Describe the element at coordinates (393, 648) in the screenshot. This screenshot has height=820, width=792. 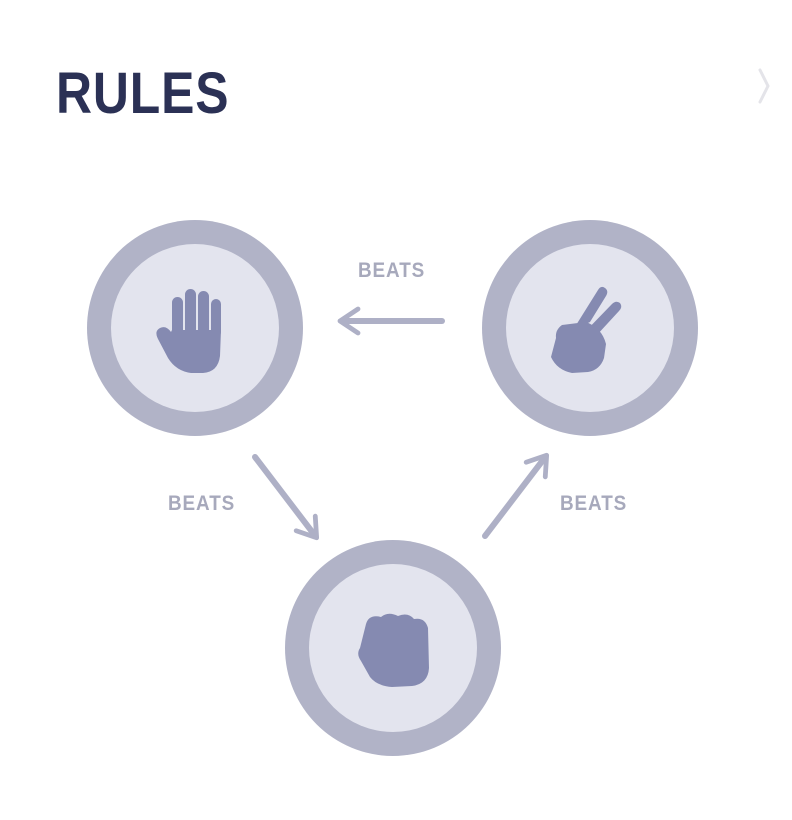
I see `rock-choice` at that location.